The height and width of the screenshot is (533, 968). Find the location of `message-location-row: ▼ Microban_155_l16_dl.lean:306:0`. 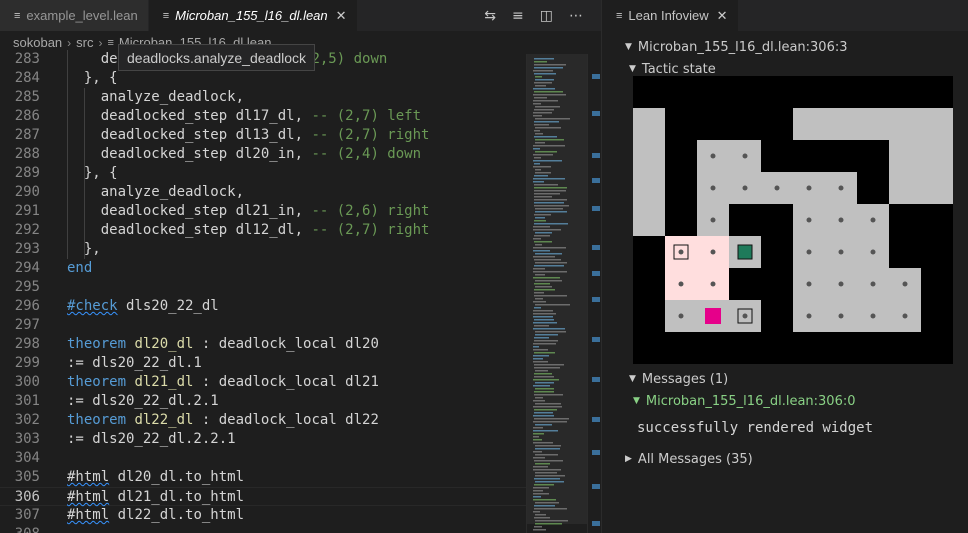

message-location-row: ▼ Microban_155_l16_dl.lean:306:0 is located at coordinates (744, 401).